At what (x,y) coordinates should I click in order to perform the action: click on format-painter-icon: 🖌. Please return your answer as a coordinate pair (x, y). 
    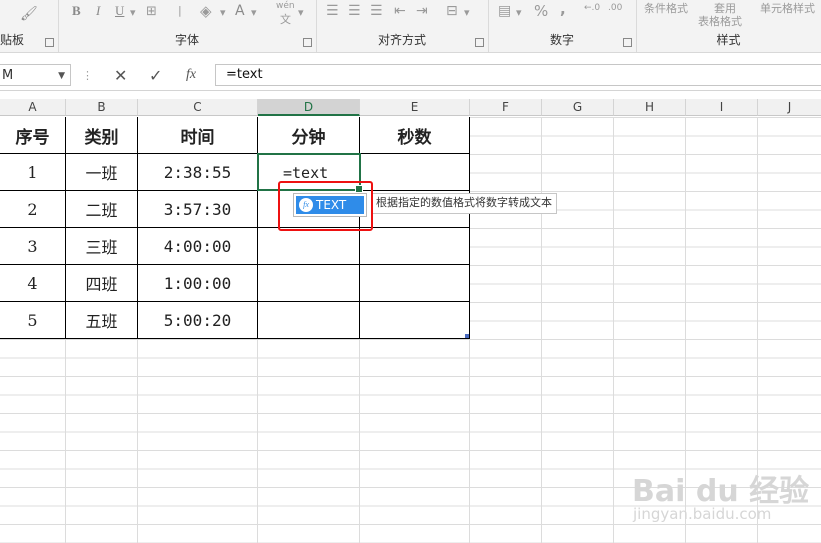
    Looking at the image, I should click on (29, 14).